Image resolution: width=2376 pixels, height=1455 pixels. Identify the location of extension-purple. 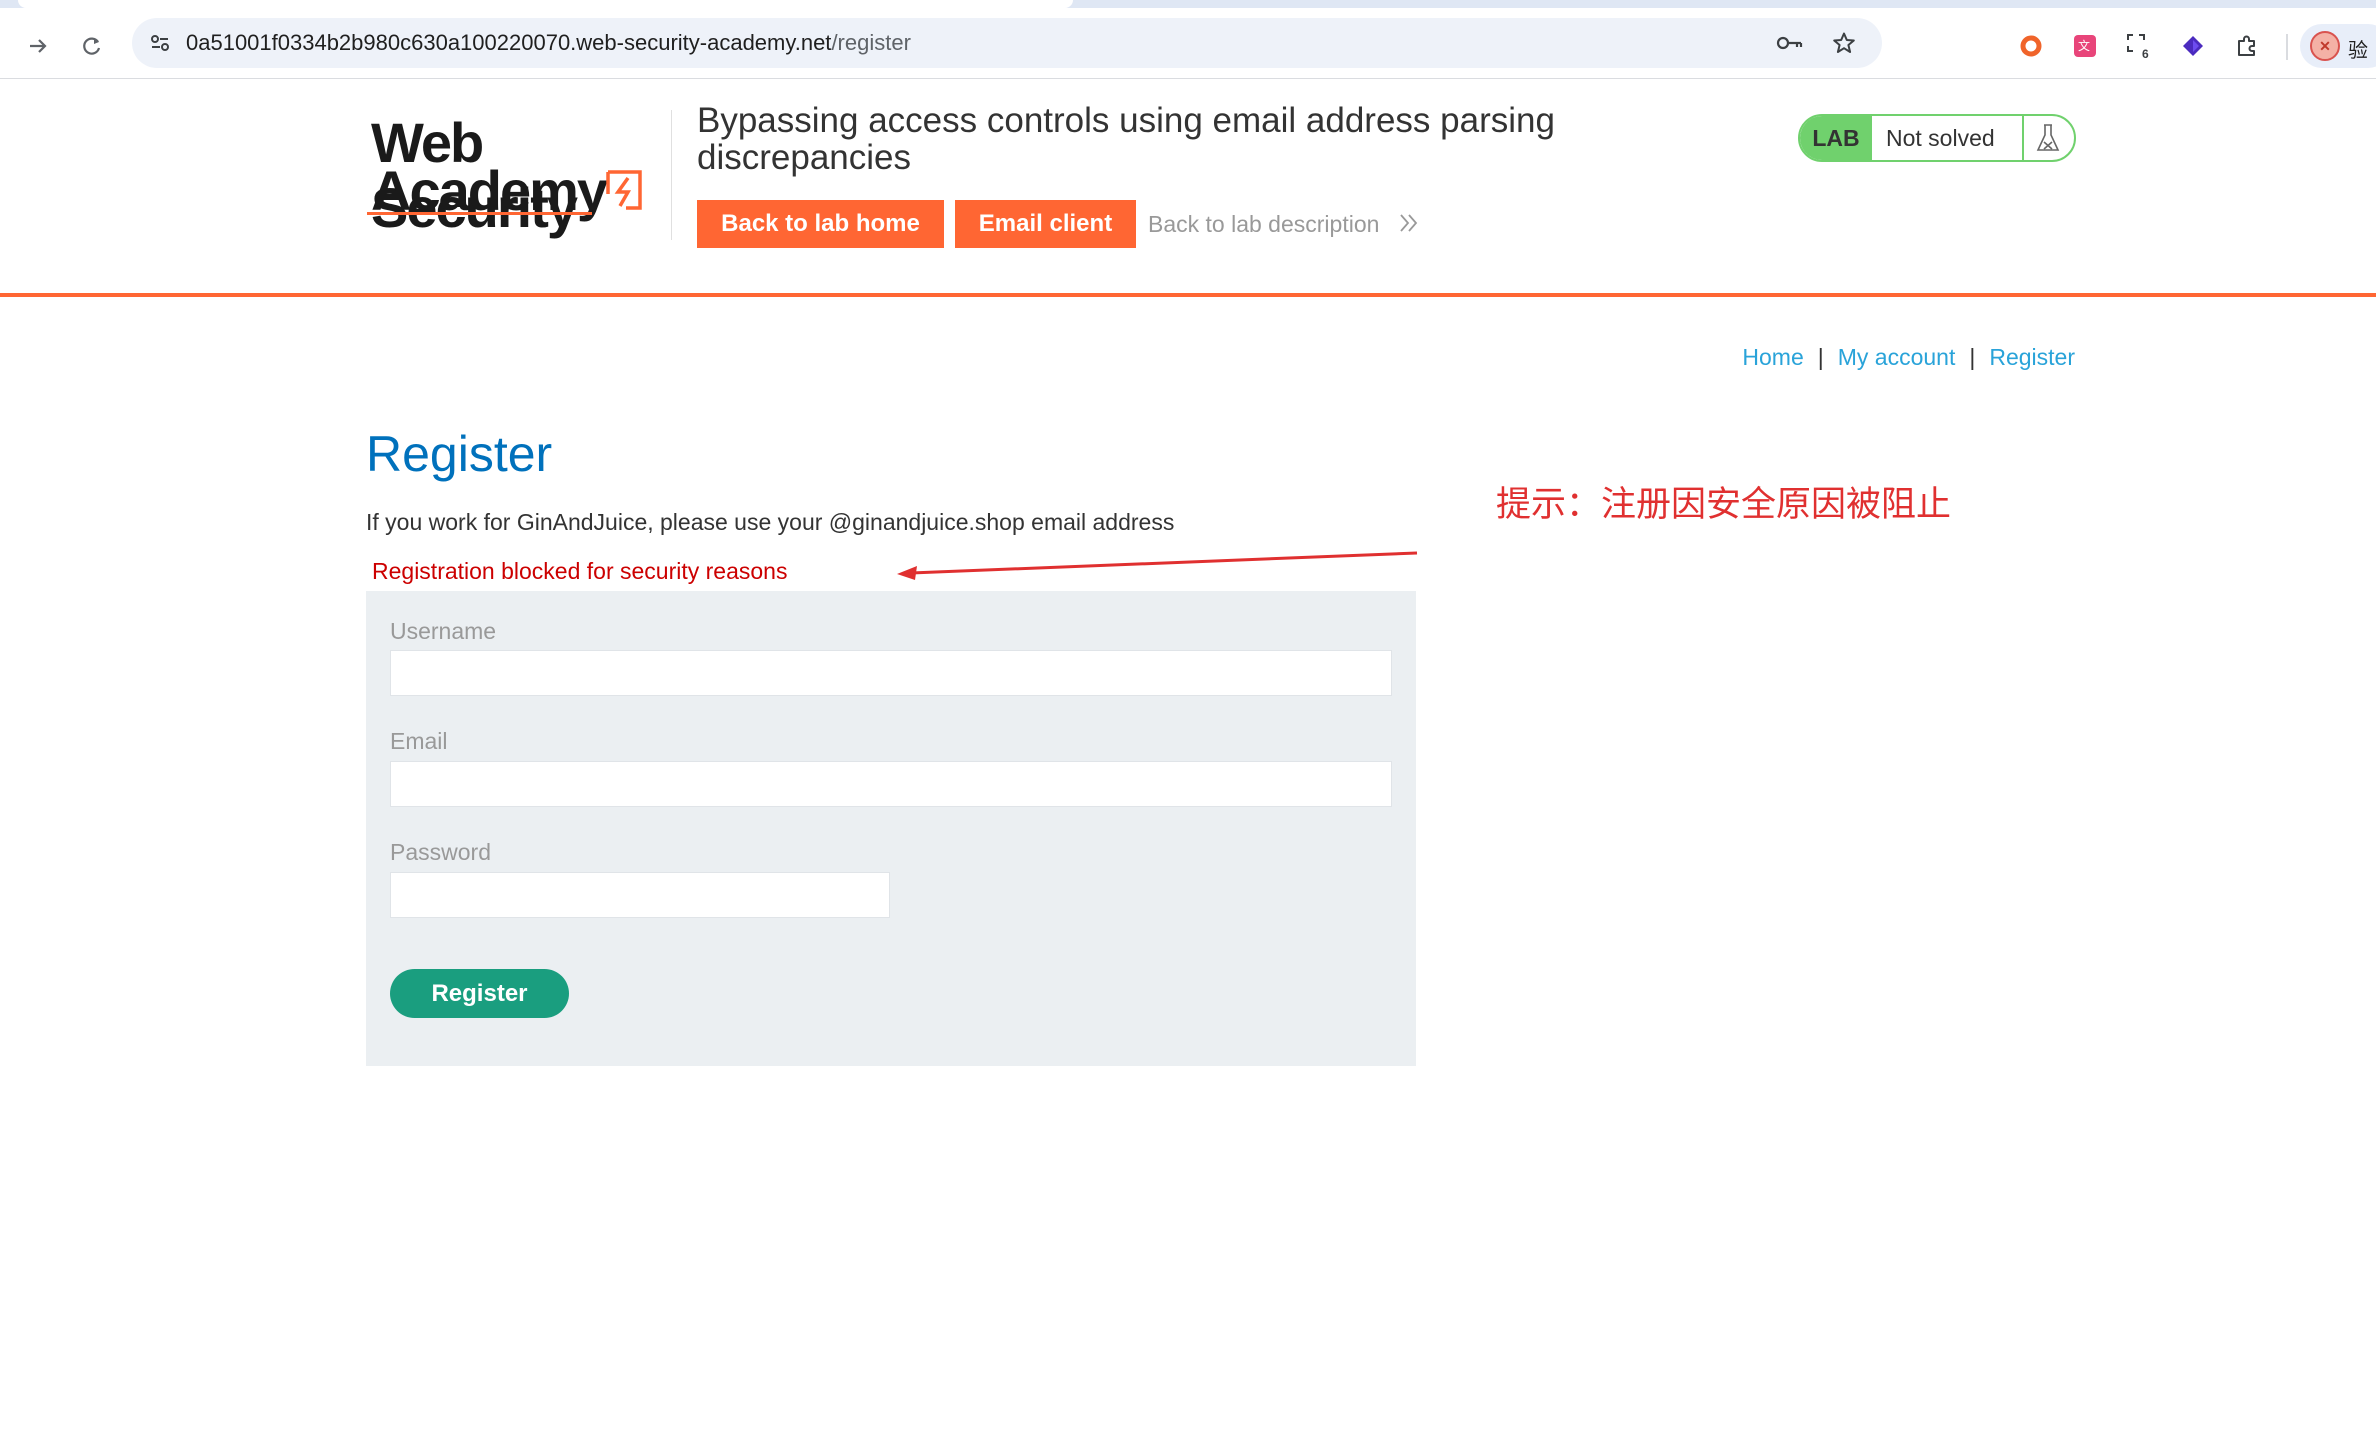
(2193, 46).